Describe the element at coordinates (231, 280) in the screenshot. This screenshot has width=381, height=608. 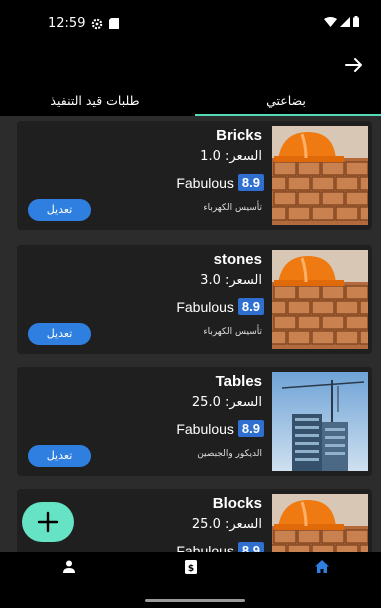
I see `product-price: السعر: 3.0` at that location.